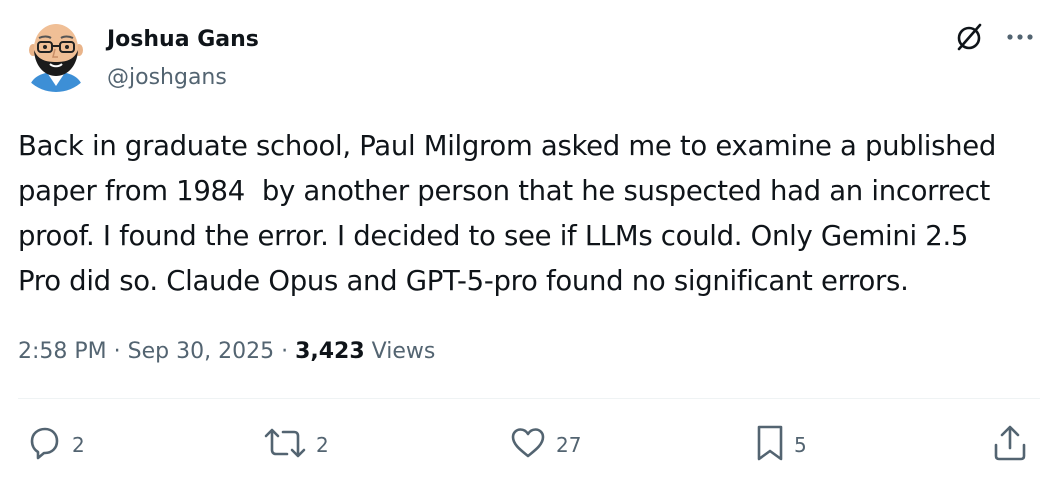  I want to click on avatar, so click(56, 54).